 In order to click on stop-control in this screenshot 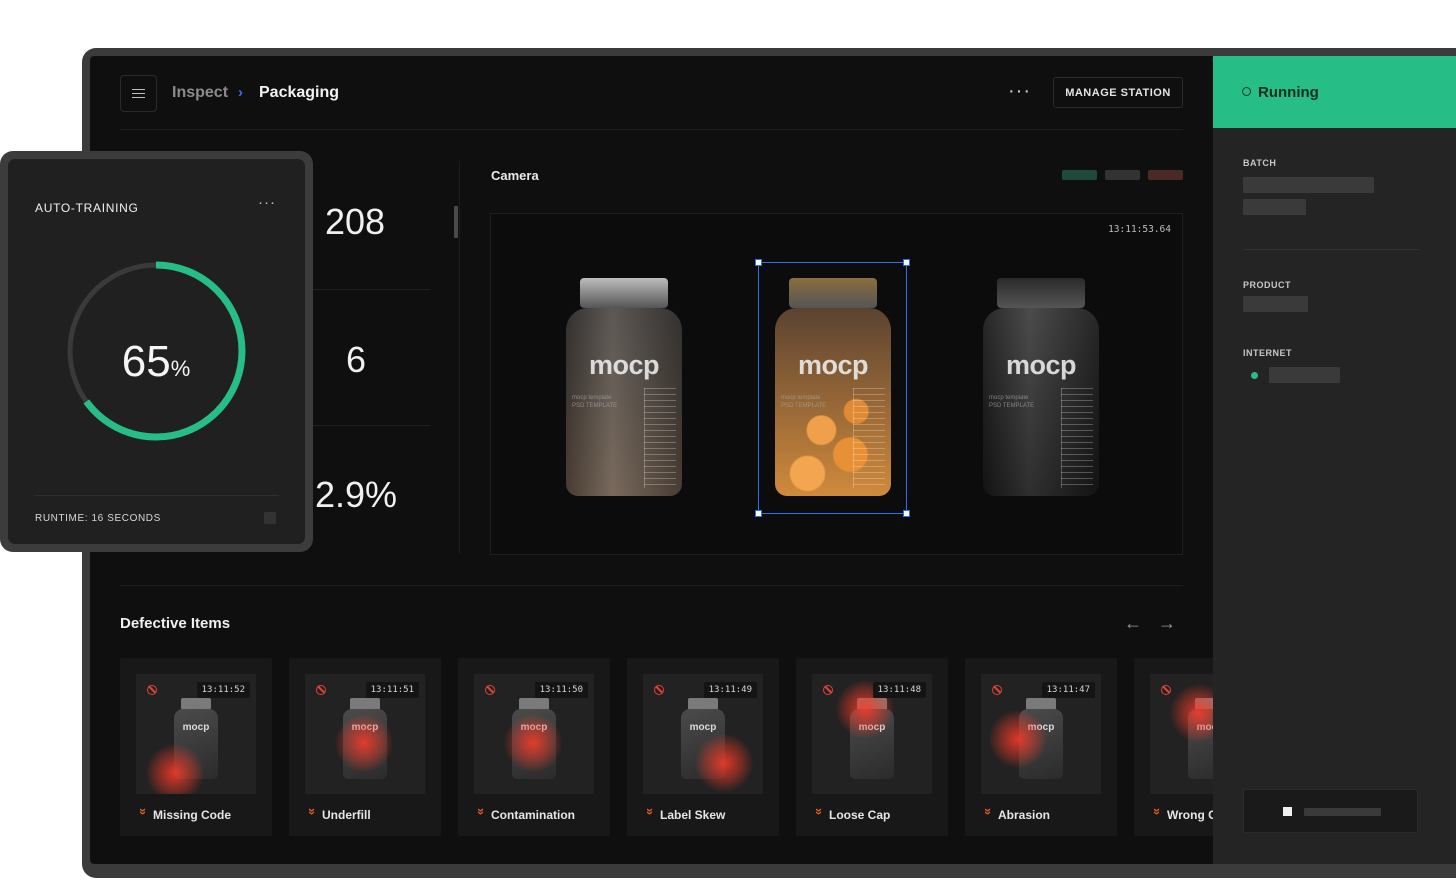, I will do `click(1330, 811)`.